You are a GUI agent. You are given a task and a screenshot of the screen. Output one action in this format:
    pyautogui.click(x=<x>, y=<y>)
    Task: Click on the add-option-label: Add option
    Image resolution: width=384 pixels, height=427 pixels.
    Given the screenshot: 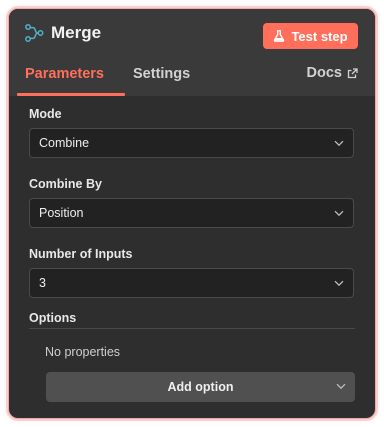 What is the action you would take?
    pyautogui.click(x=200, y=387)
    